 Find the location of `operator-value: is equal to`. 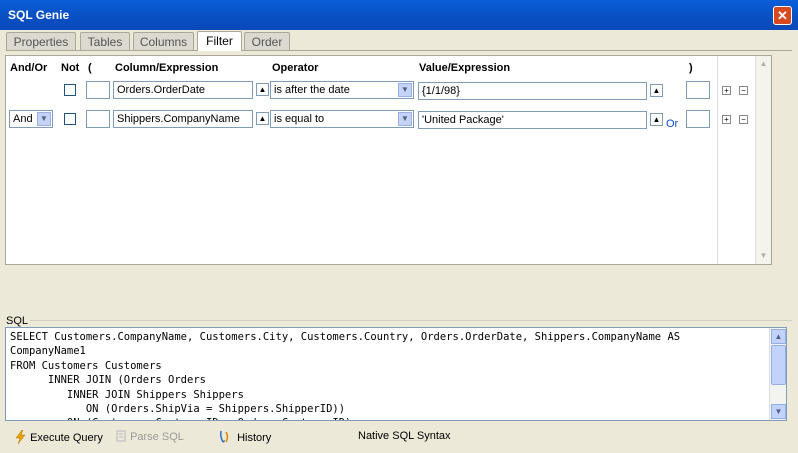

operator-value: is equal to is located at coordinates (299, 119).